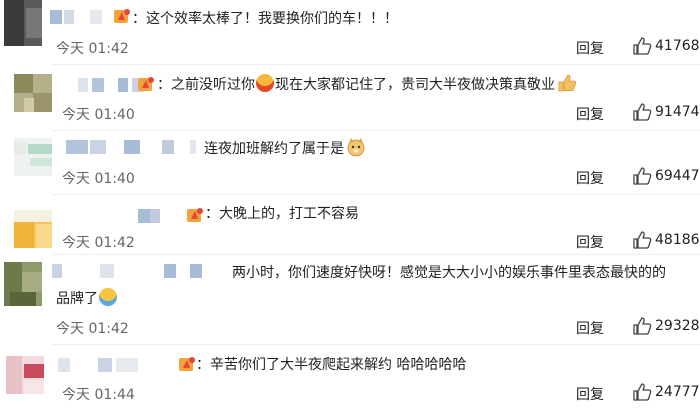  I want to click on like-count: 69447, so click(677, 176).